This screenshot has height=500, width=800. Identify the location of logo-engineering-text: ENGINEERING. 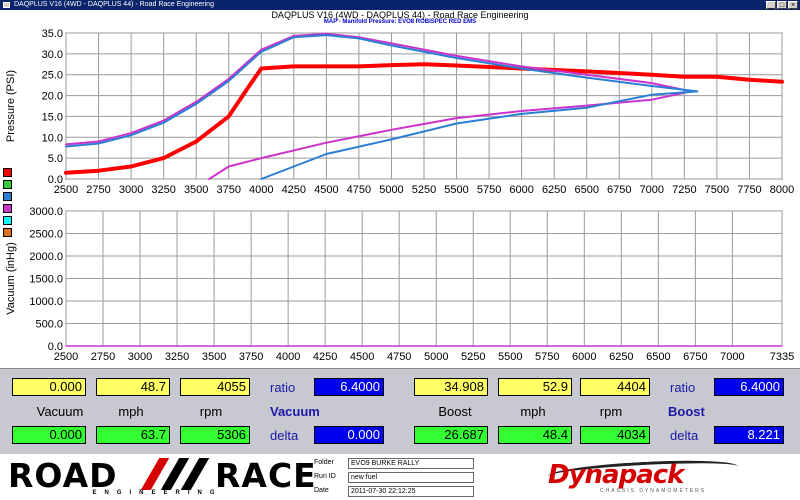
(157, 493).